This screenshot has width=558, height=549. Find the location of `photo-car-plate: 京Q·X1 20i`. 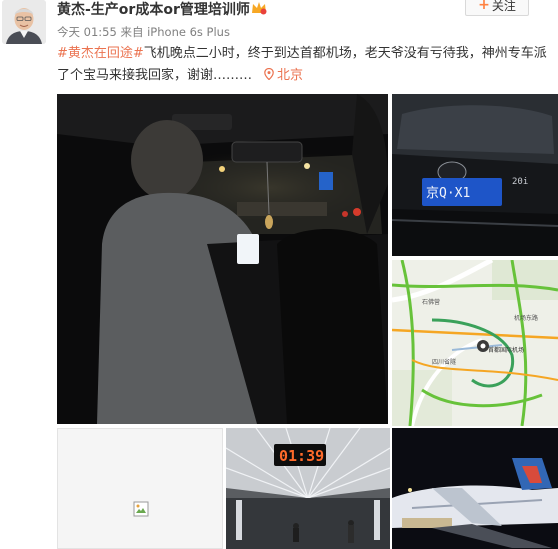

photo-car-plate: 京Q·X1 20i is located at coordinates (475, 175).